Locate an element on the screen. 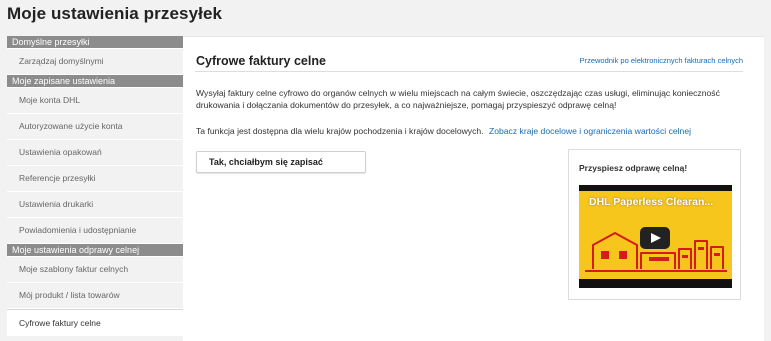 The image size is (771, 341). sidebar-item-notifications-sharing: Powiadomienia i udostępnianie is located at coordinates (95, 231).